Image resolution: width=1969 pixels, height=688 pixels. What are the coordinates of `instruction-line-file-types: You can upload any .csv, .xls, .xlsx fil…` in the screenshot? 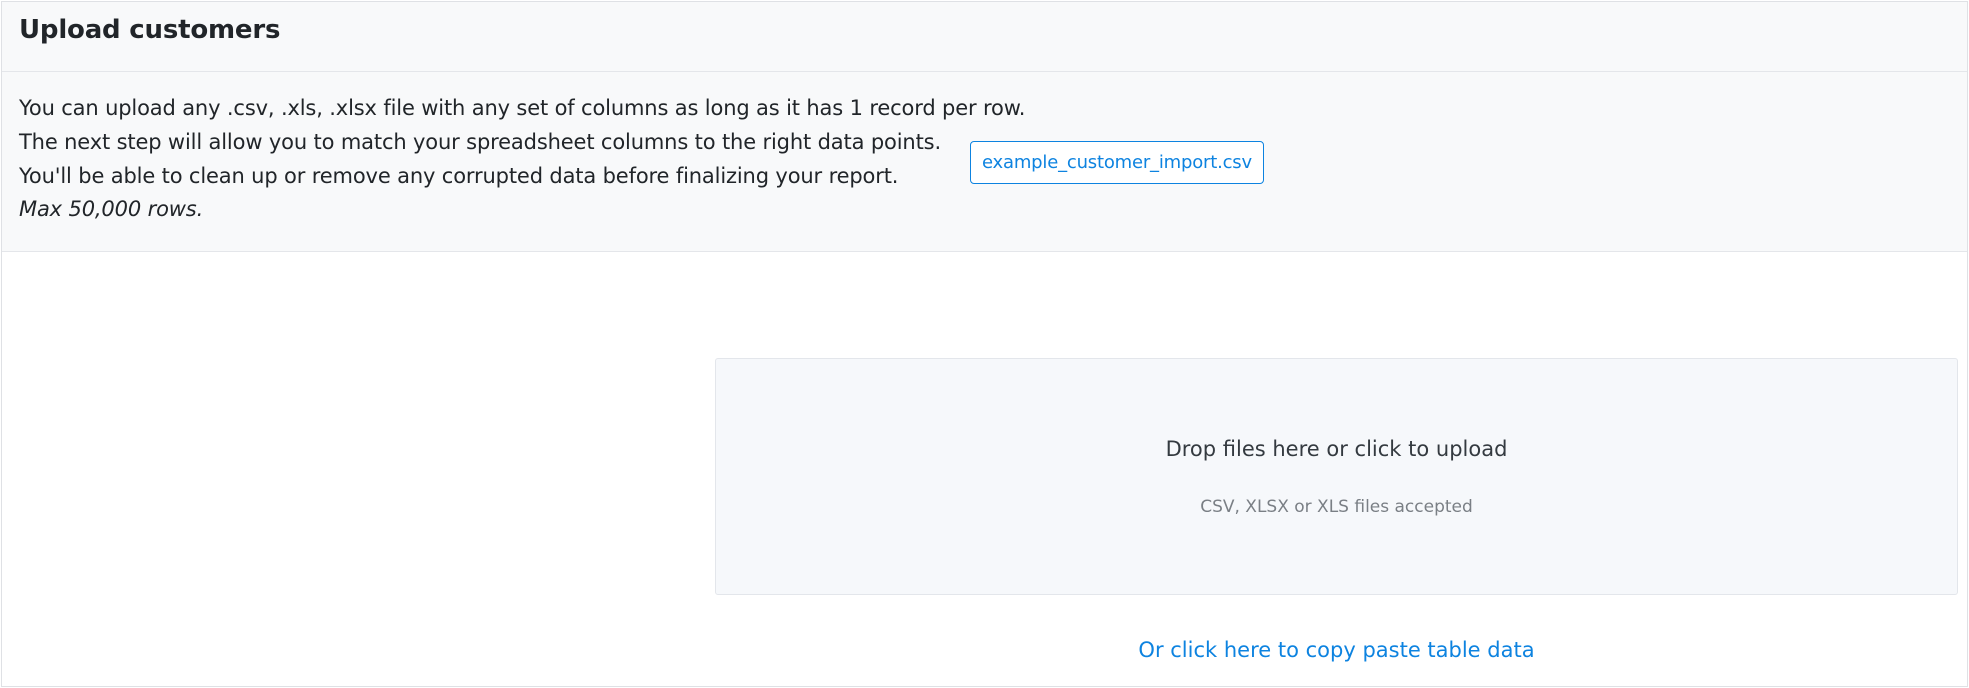 It's located at (522, 108).